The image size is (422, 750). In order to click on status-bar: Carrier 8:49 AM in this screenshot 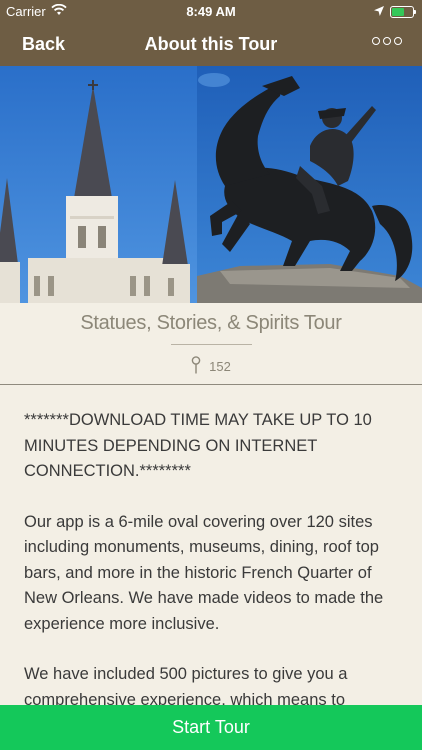, I will do `click(211, 12)`.